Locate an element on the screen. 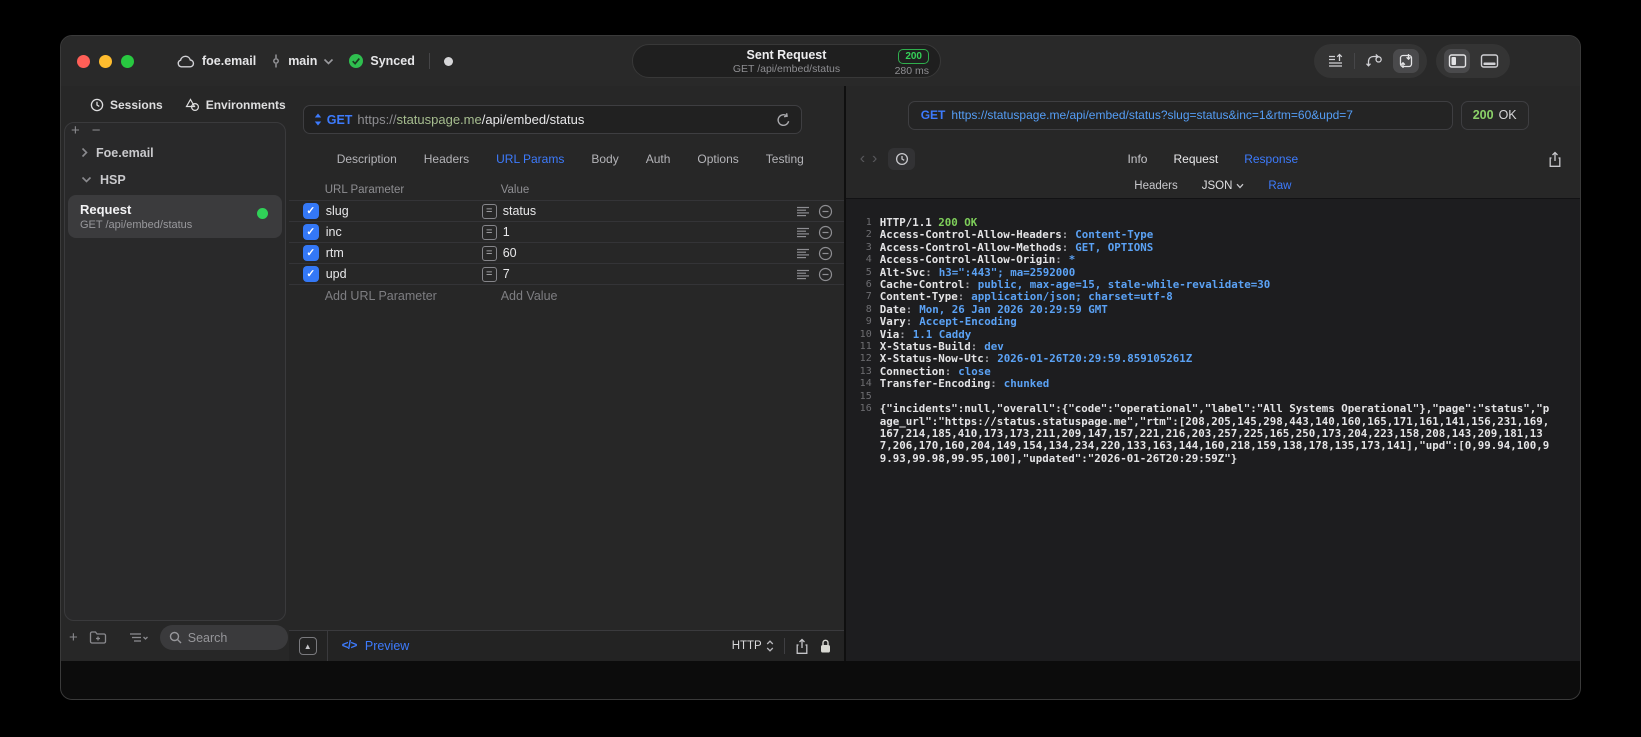  line-number: 6 is located at coordinates (868, 285).